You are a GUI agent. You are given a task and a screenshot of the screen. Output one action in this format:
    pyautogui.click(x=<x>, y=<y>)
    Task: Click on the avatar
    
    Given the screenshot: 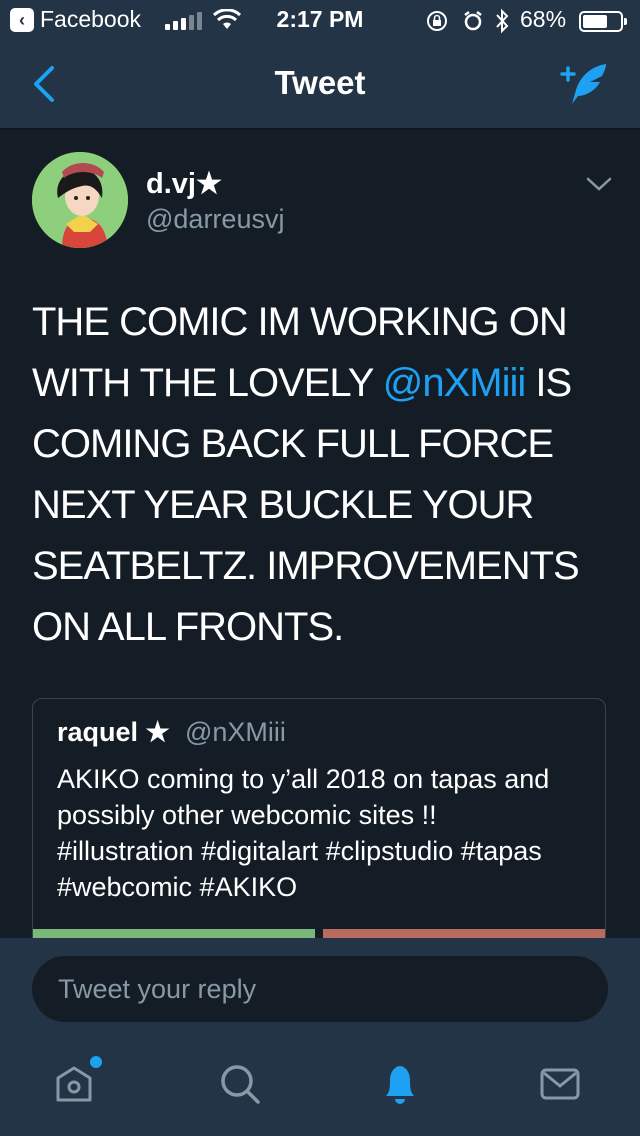 What is the action you would take?
    pyautogui.click(x=80, y=200)
    